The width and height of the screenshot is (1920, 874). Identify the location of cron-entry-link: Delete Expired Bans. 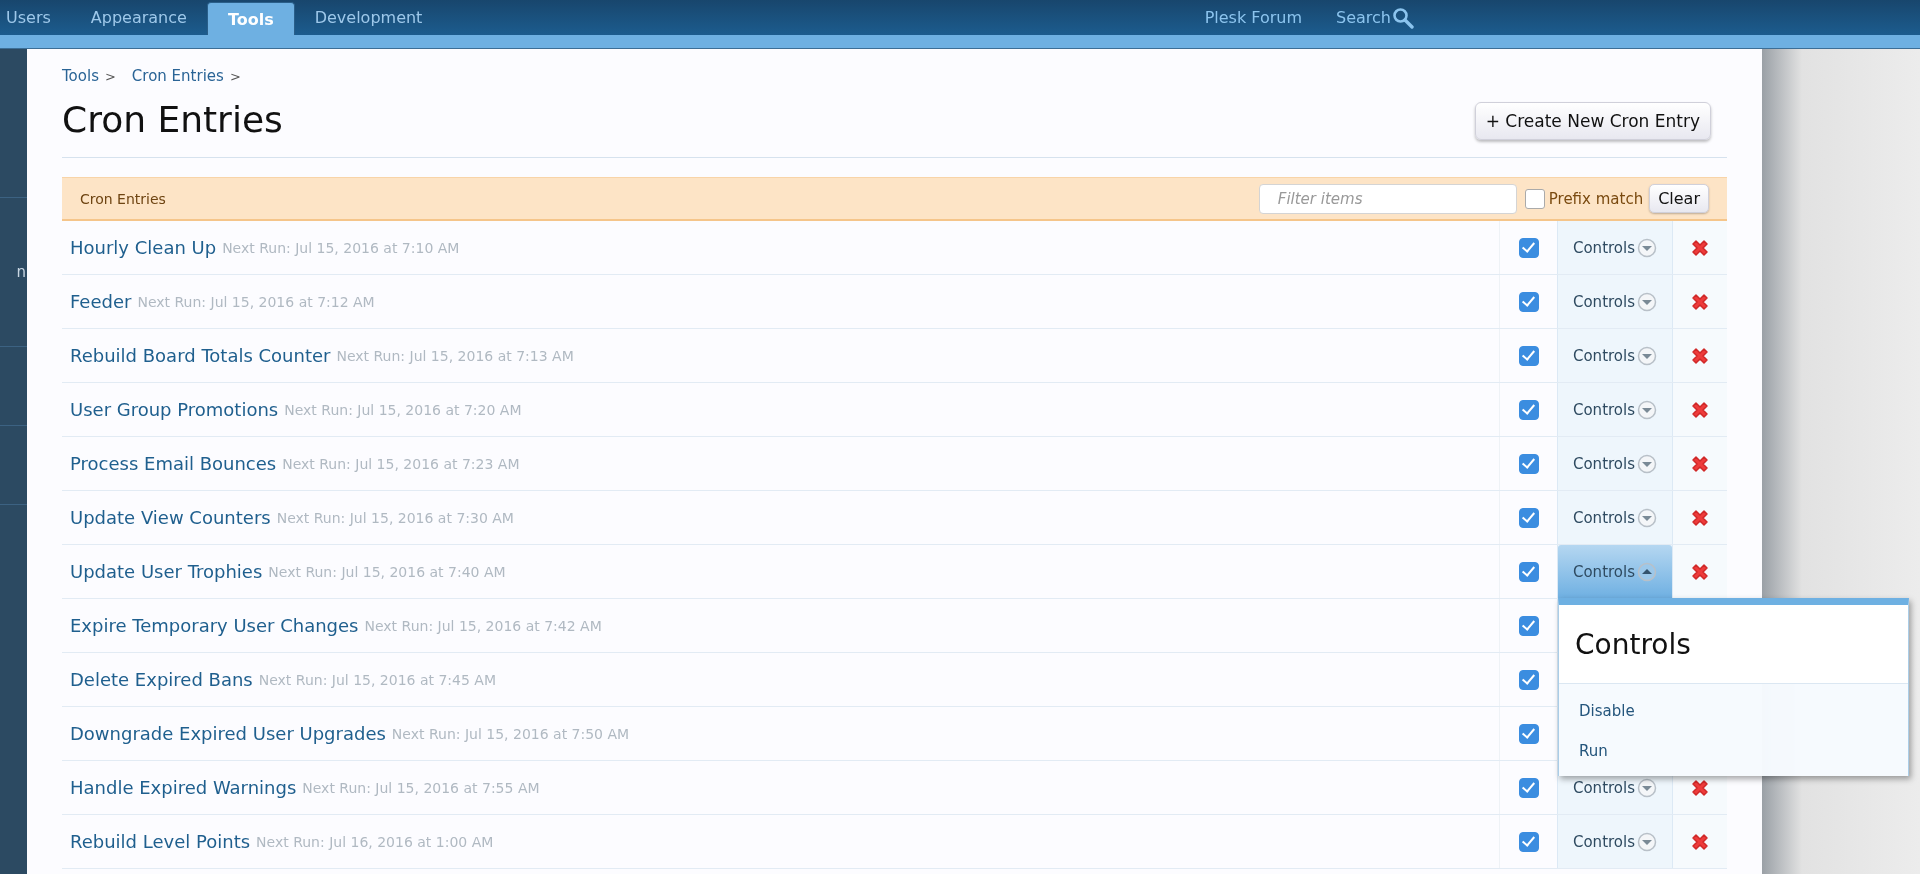
(161, 679).